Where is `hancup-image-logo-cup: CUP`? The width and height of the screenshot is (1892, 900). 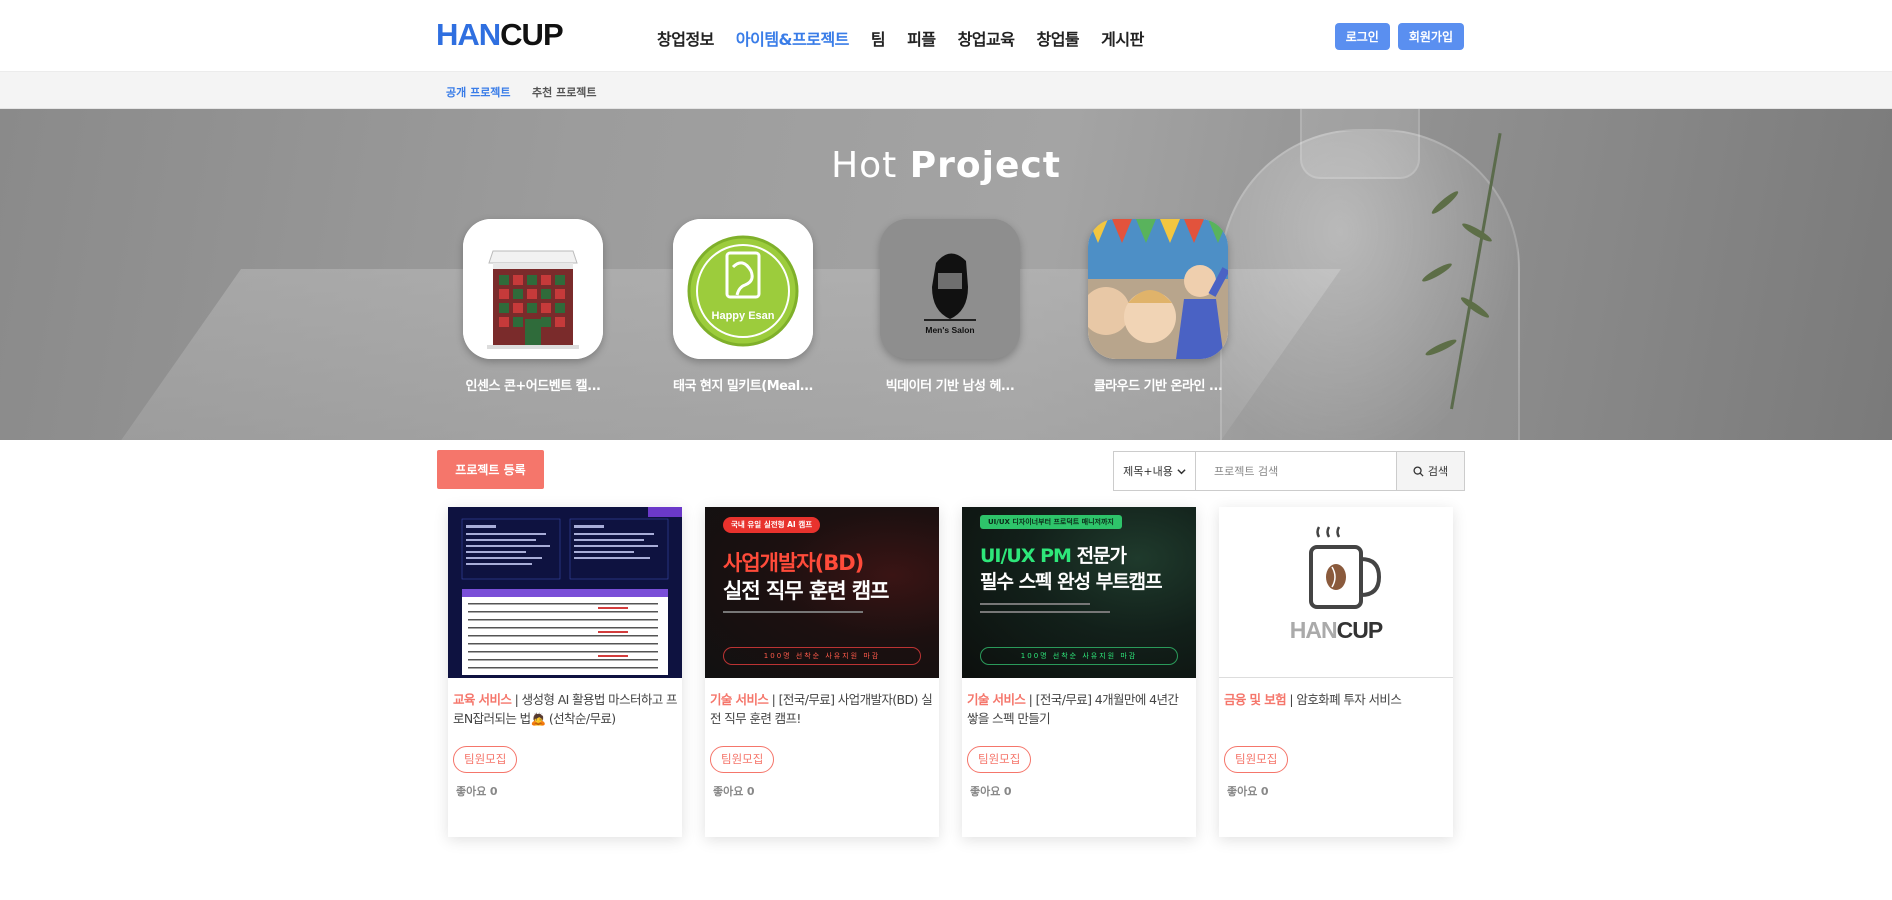
hancup-image-logo-cup: CUP is located at coordinates (1360, 630).